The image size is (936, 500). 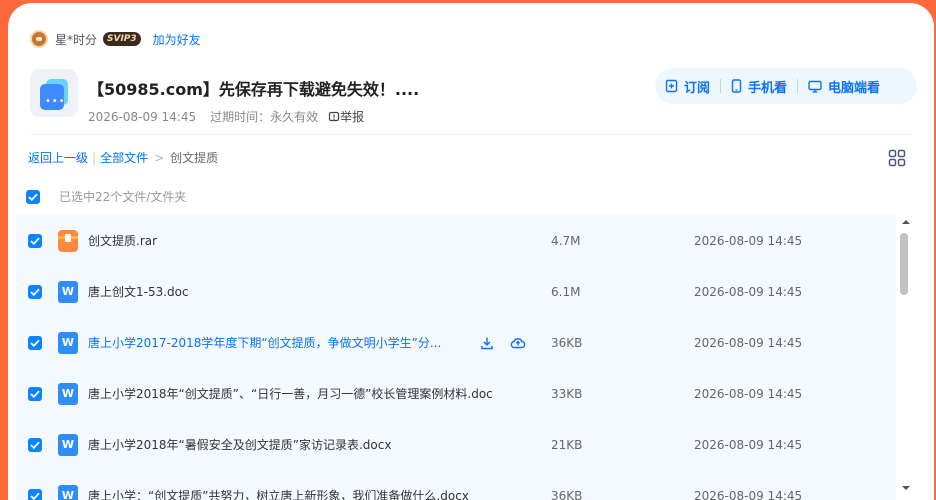 I want to click on report-icon, so click(x=334, y=116).